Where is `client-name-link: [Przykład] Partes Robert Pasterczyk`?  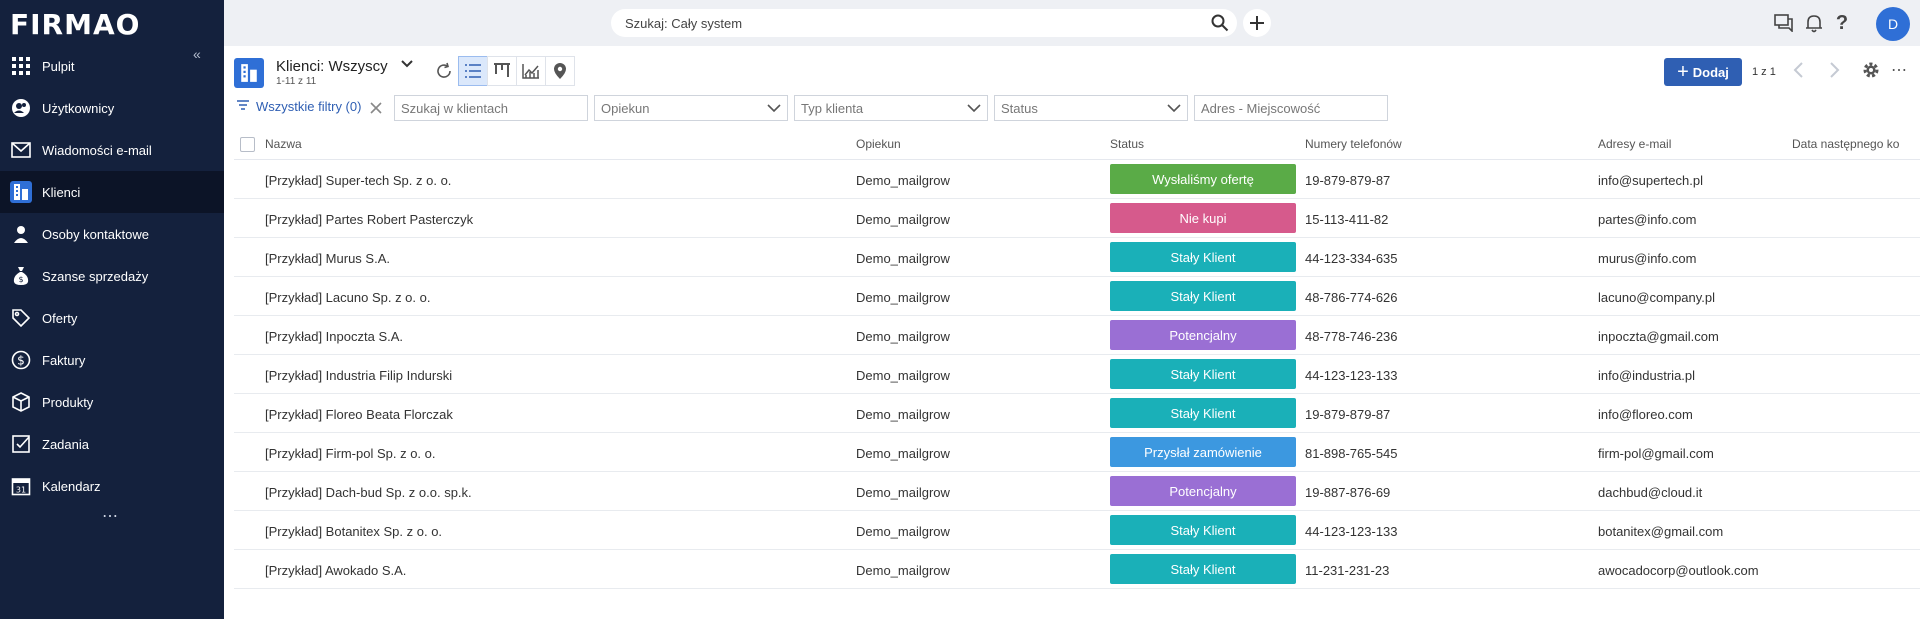
client-name-link: [Przykład] Partes Robert Pasterczyk is located at coordinates (369, 219).